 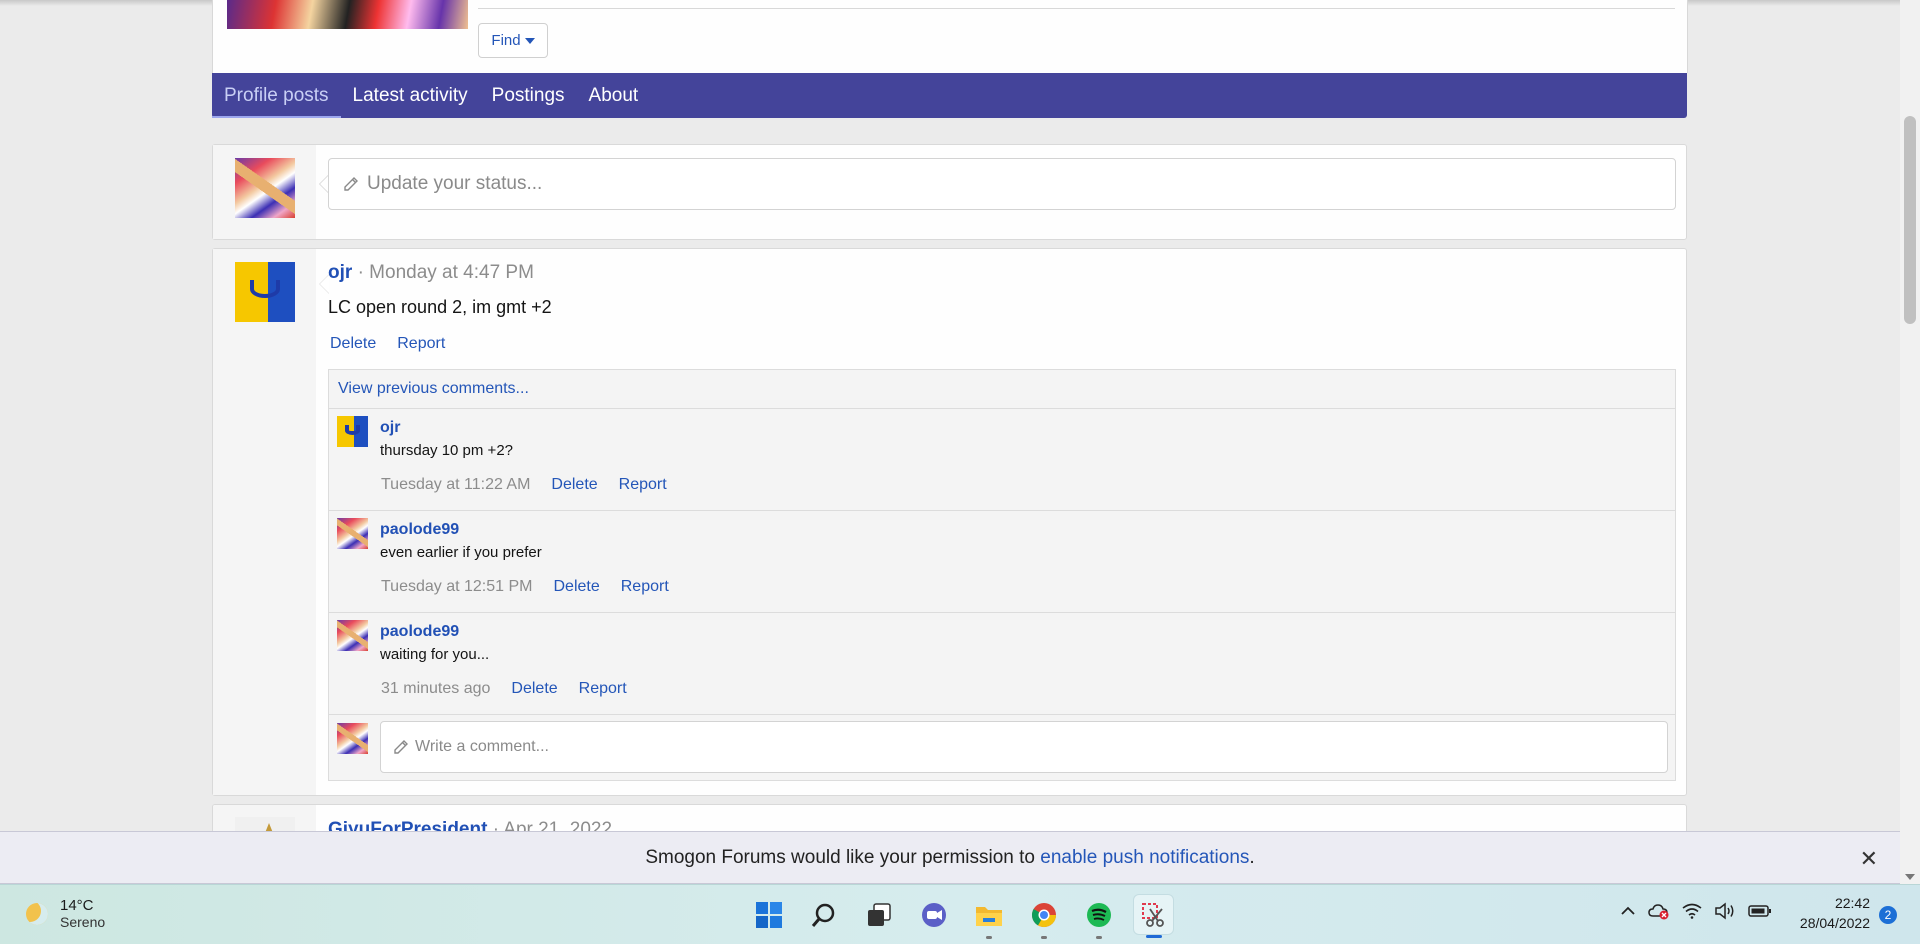 I want to click on onedrive-error-icon, so click(x=1659, y=911).